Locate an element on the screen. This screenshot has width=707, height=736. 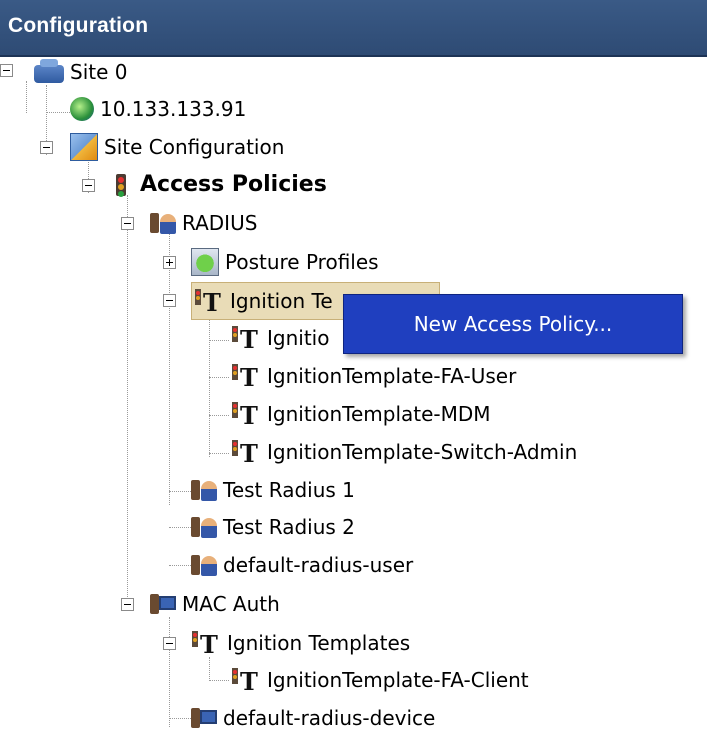
collapse-radius-button is located at coordinates (127, 223).